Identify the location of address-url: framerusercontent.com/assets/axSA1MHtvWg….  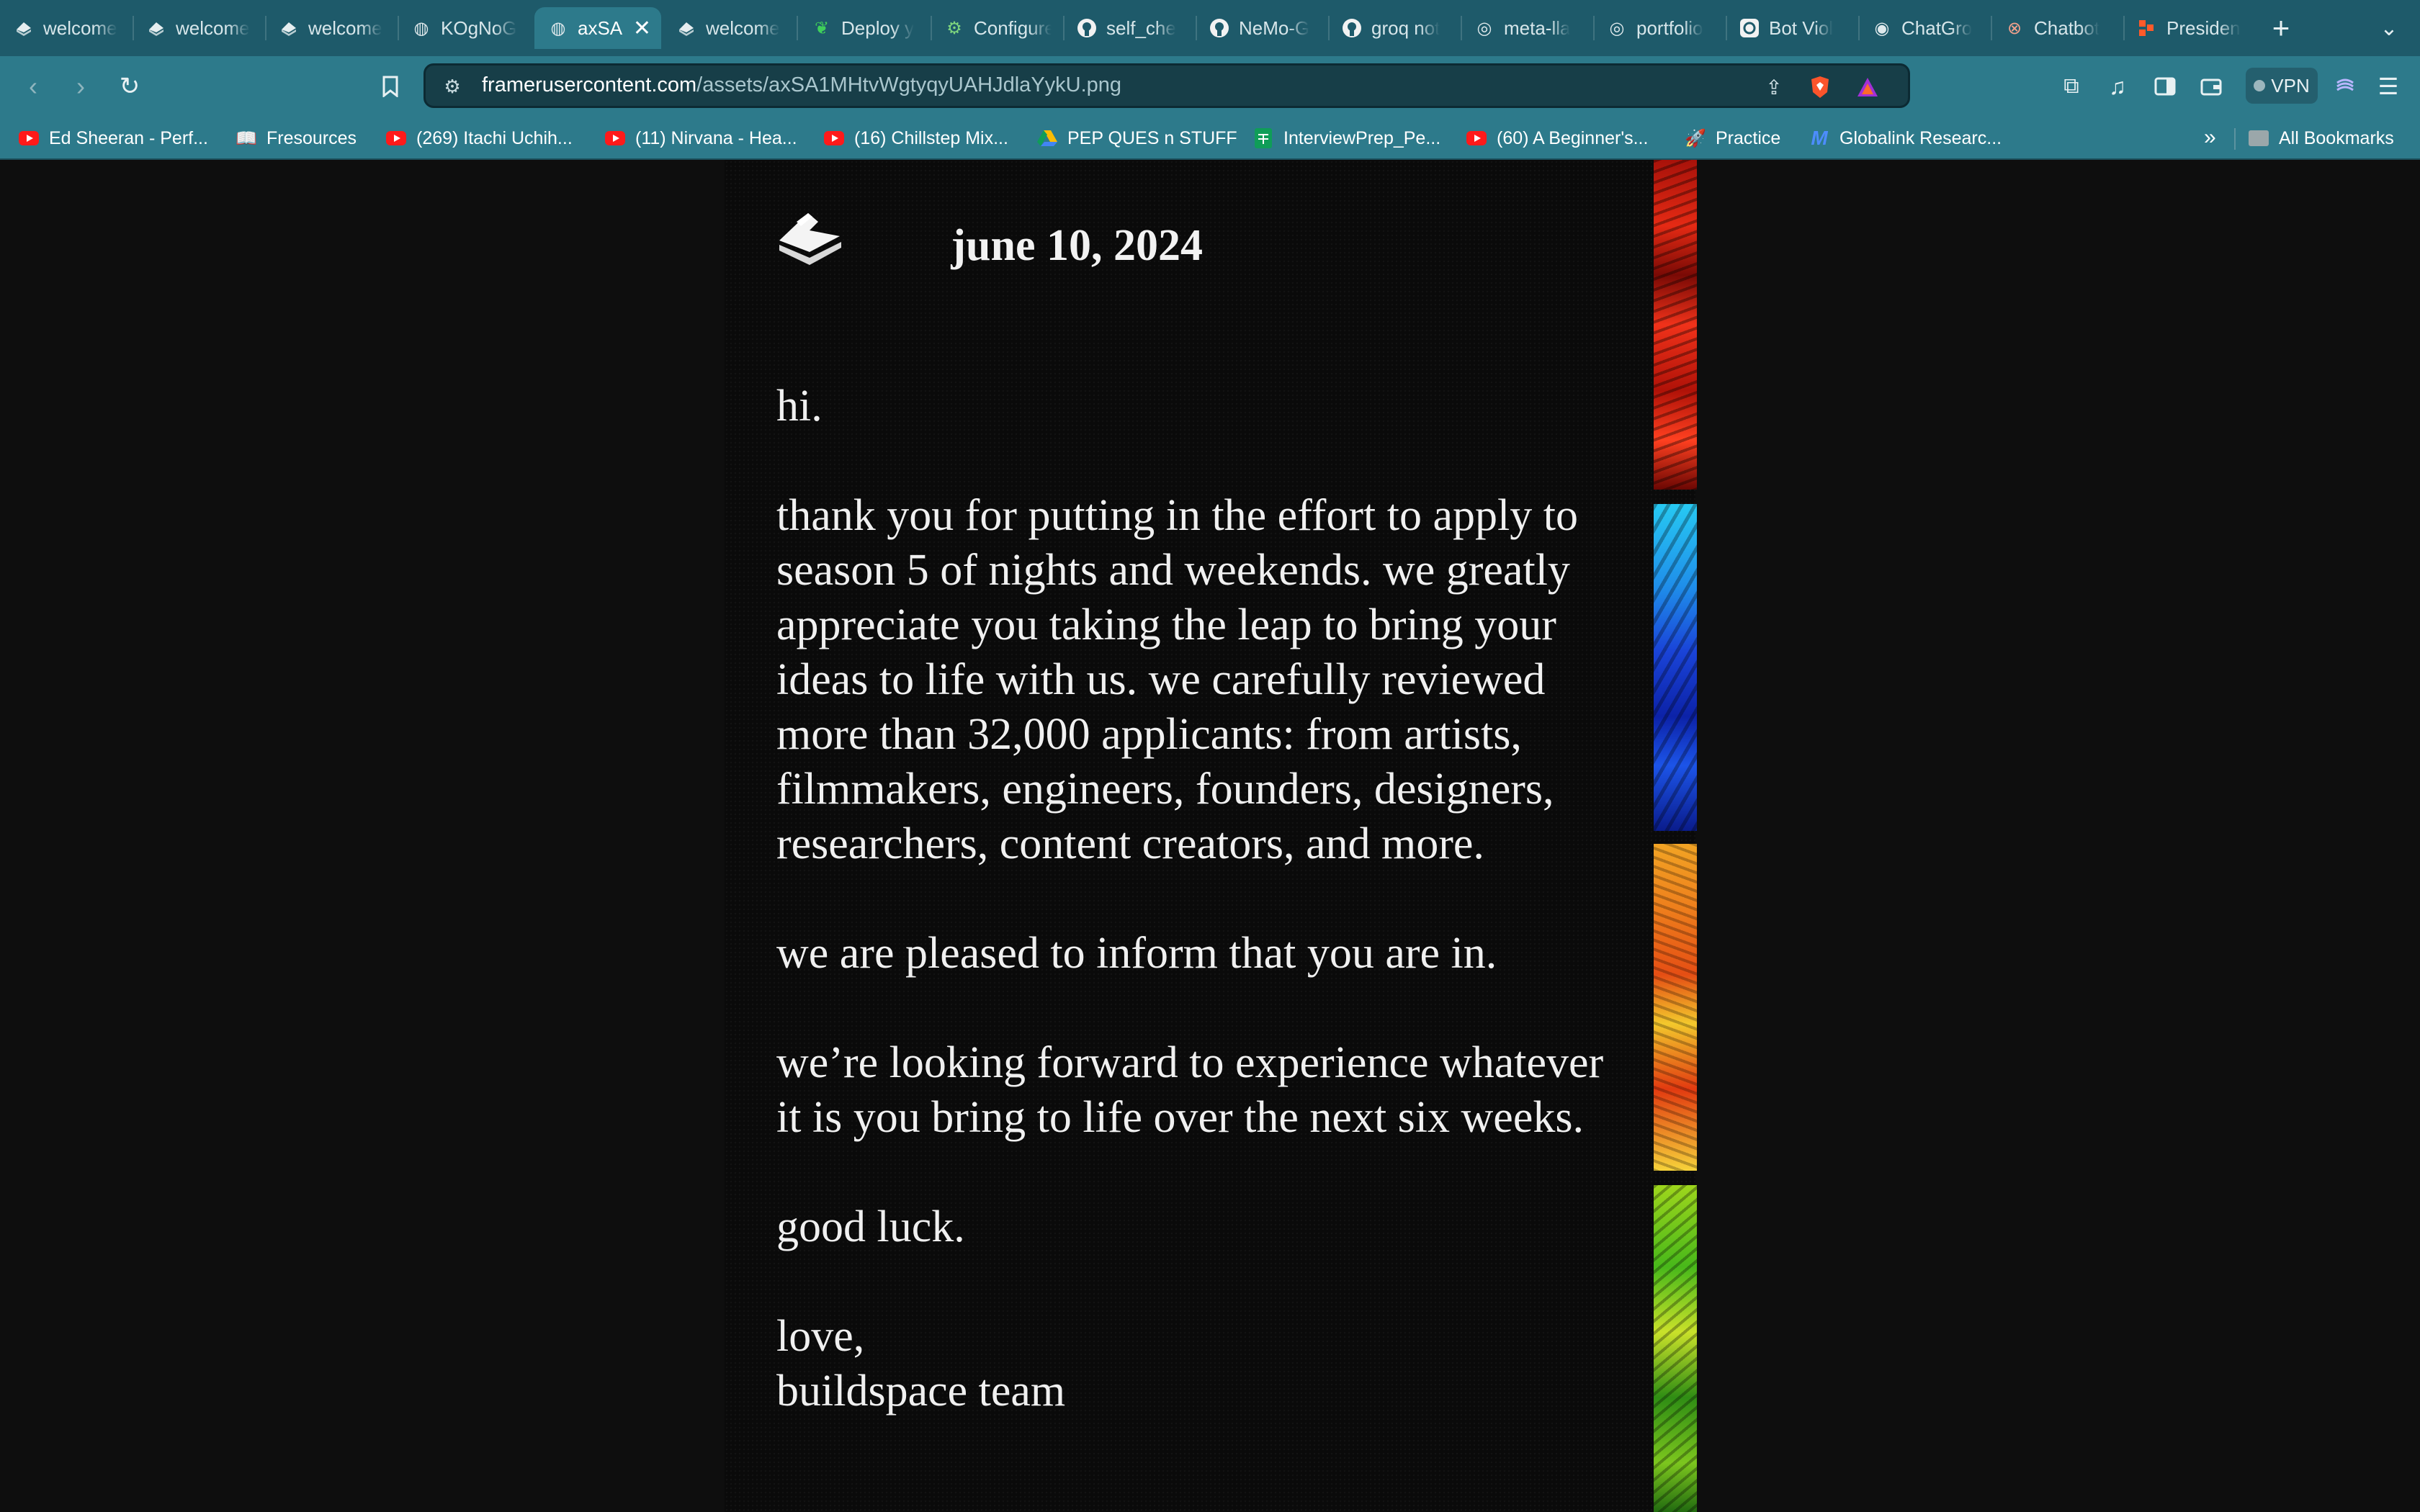
(802, 85).